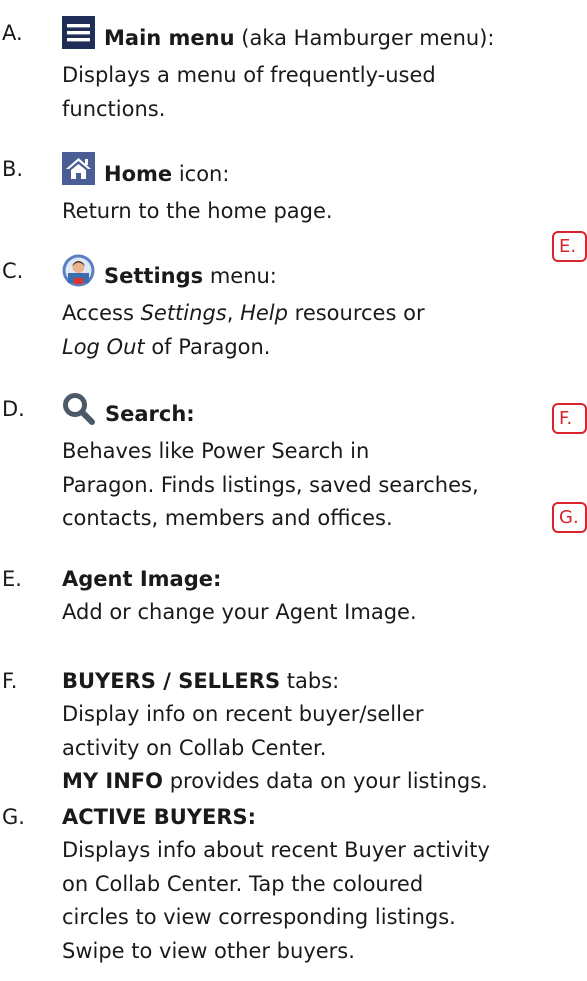 The image size is (587, 981). What do you see at coordinates (159, 817) in the screenshot?
I see `item-title: ACTIVE BUYERS:` at bounding box center [159, 817].